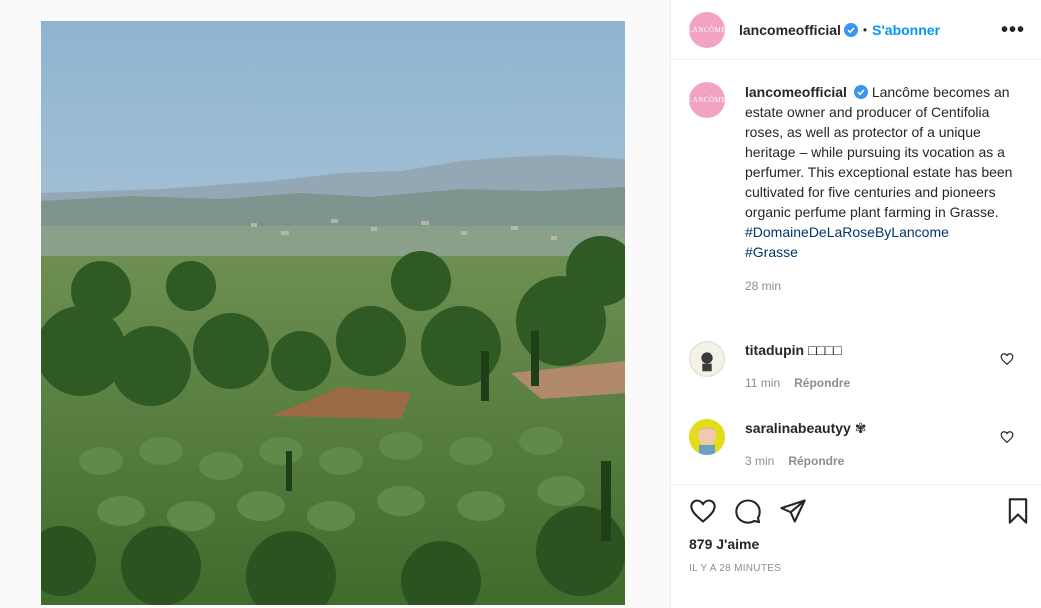 The width and height of the screenshot is (1041, 608). I want to click on comment-item: saralinabeautyy ✾ 3 min Répondre, so click(861, 444).